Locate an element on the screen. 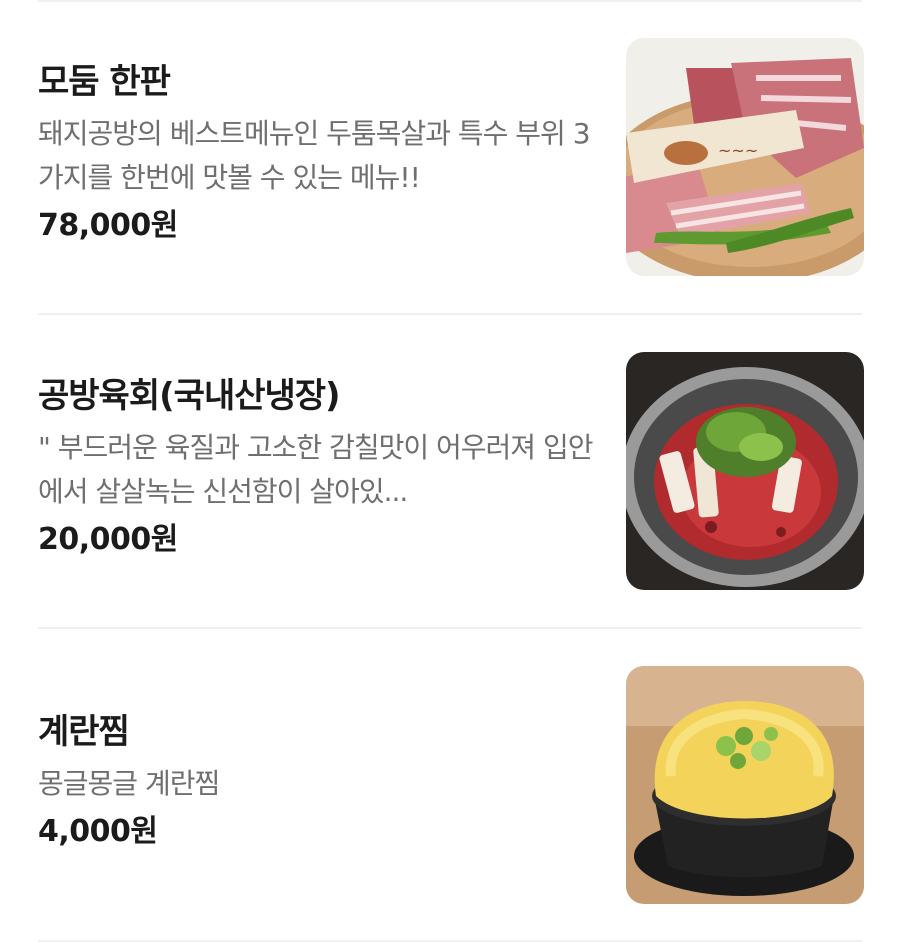 Image resolution: width=900 pixels, height=942 pixels. logo-text: ~~~ is located at coordinates (738, 150).